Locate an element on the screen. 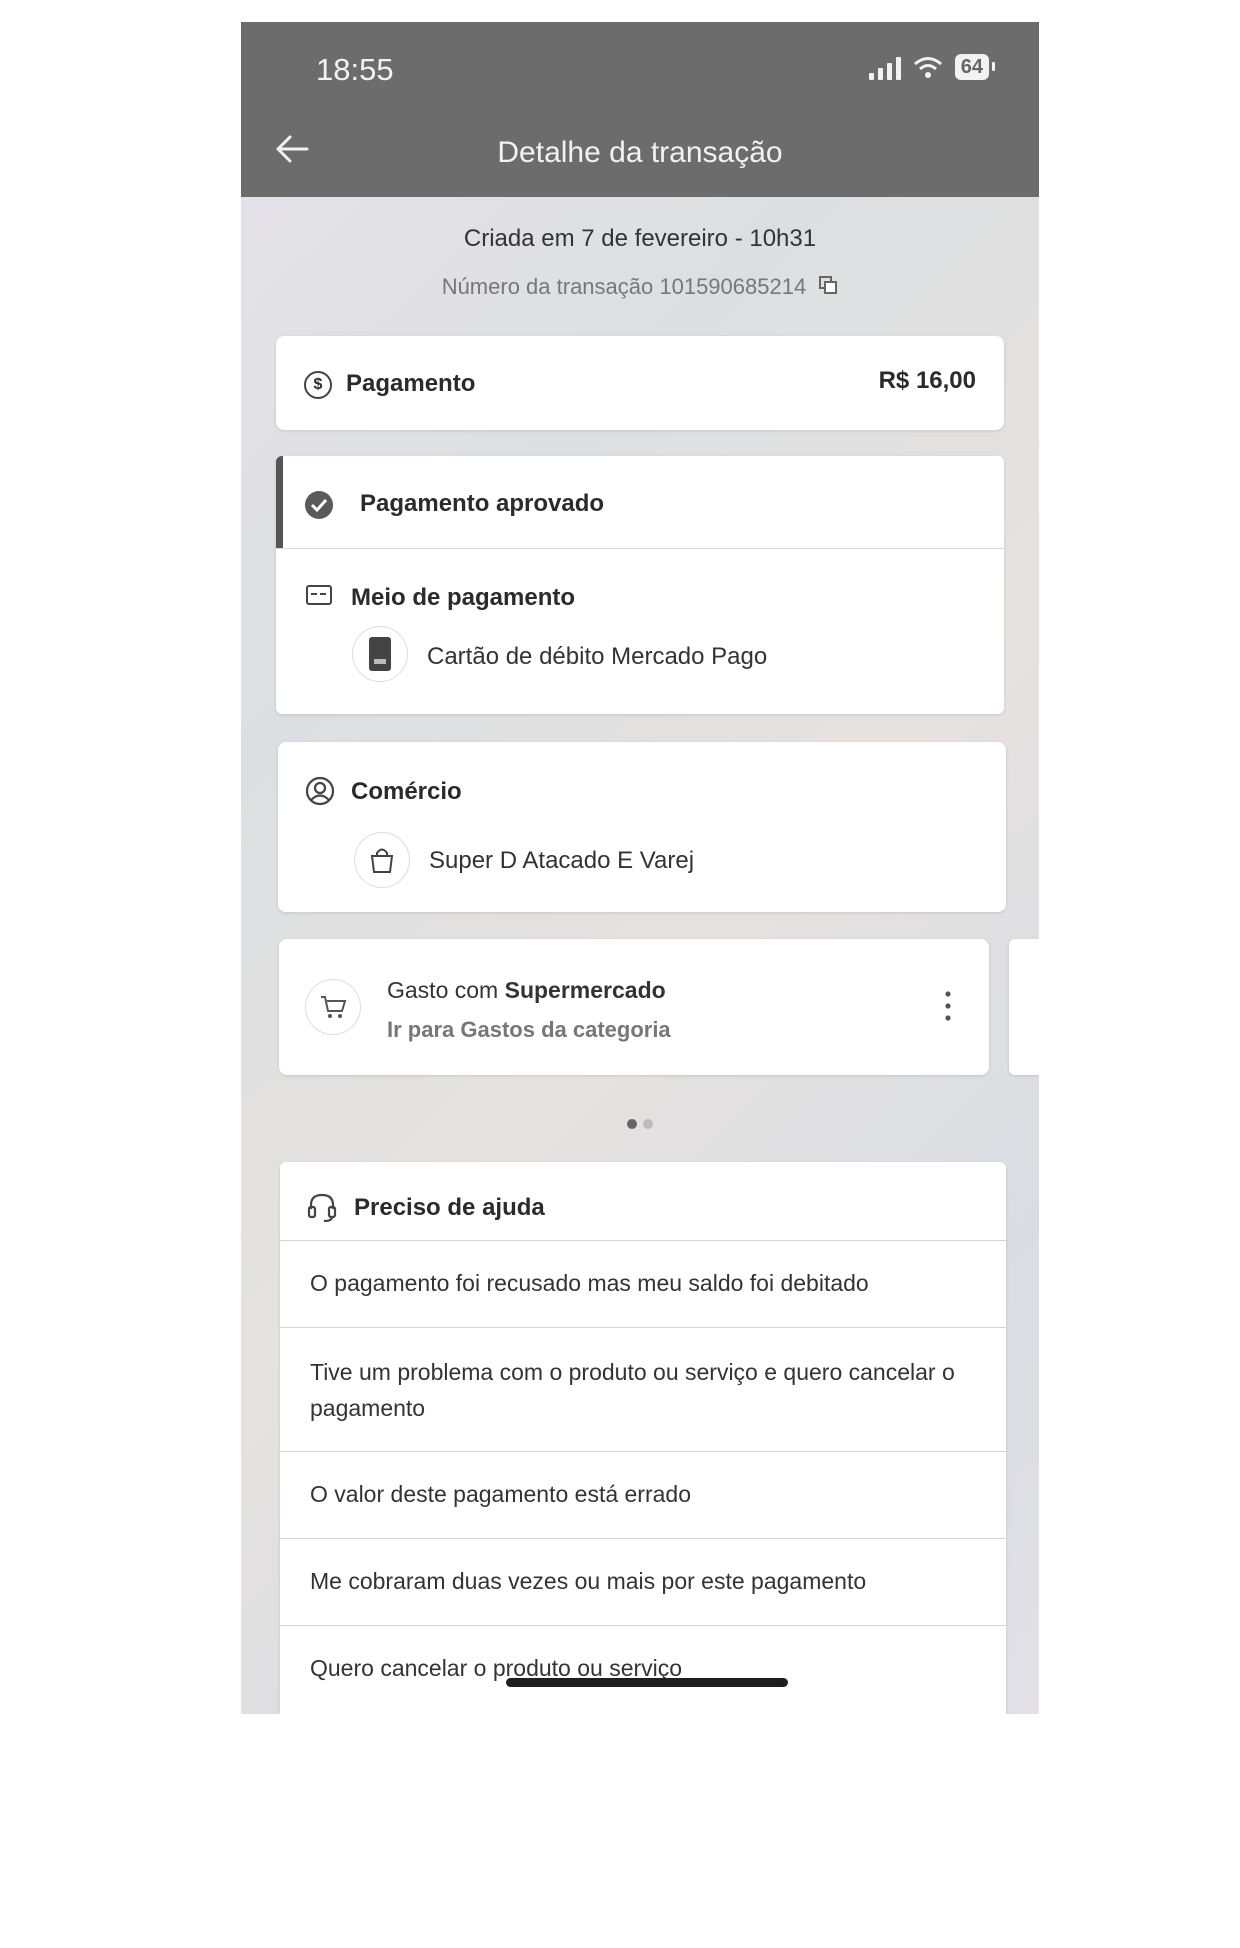 The image size is (1240, 1948). battery-indicator: 64 is located at coordinates (975, 67).